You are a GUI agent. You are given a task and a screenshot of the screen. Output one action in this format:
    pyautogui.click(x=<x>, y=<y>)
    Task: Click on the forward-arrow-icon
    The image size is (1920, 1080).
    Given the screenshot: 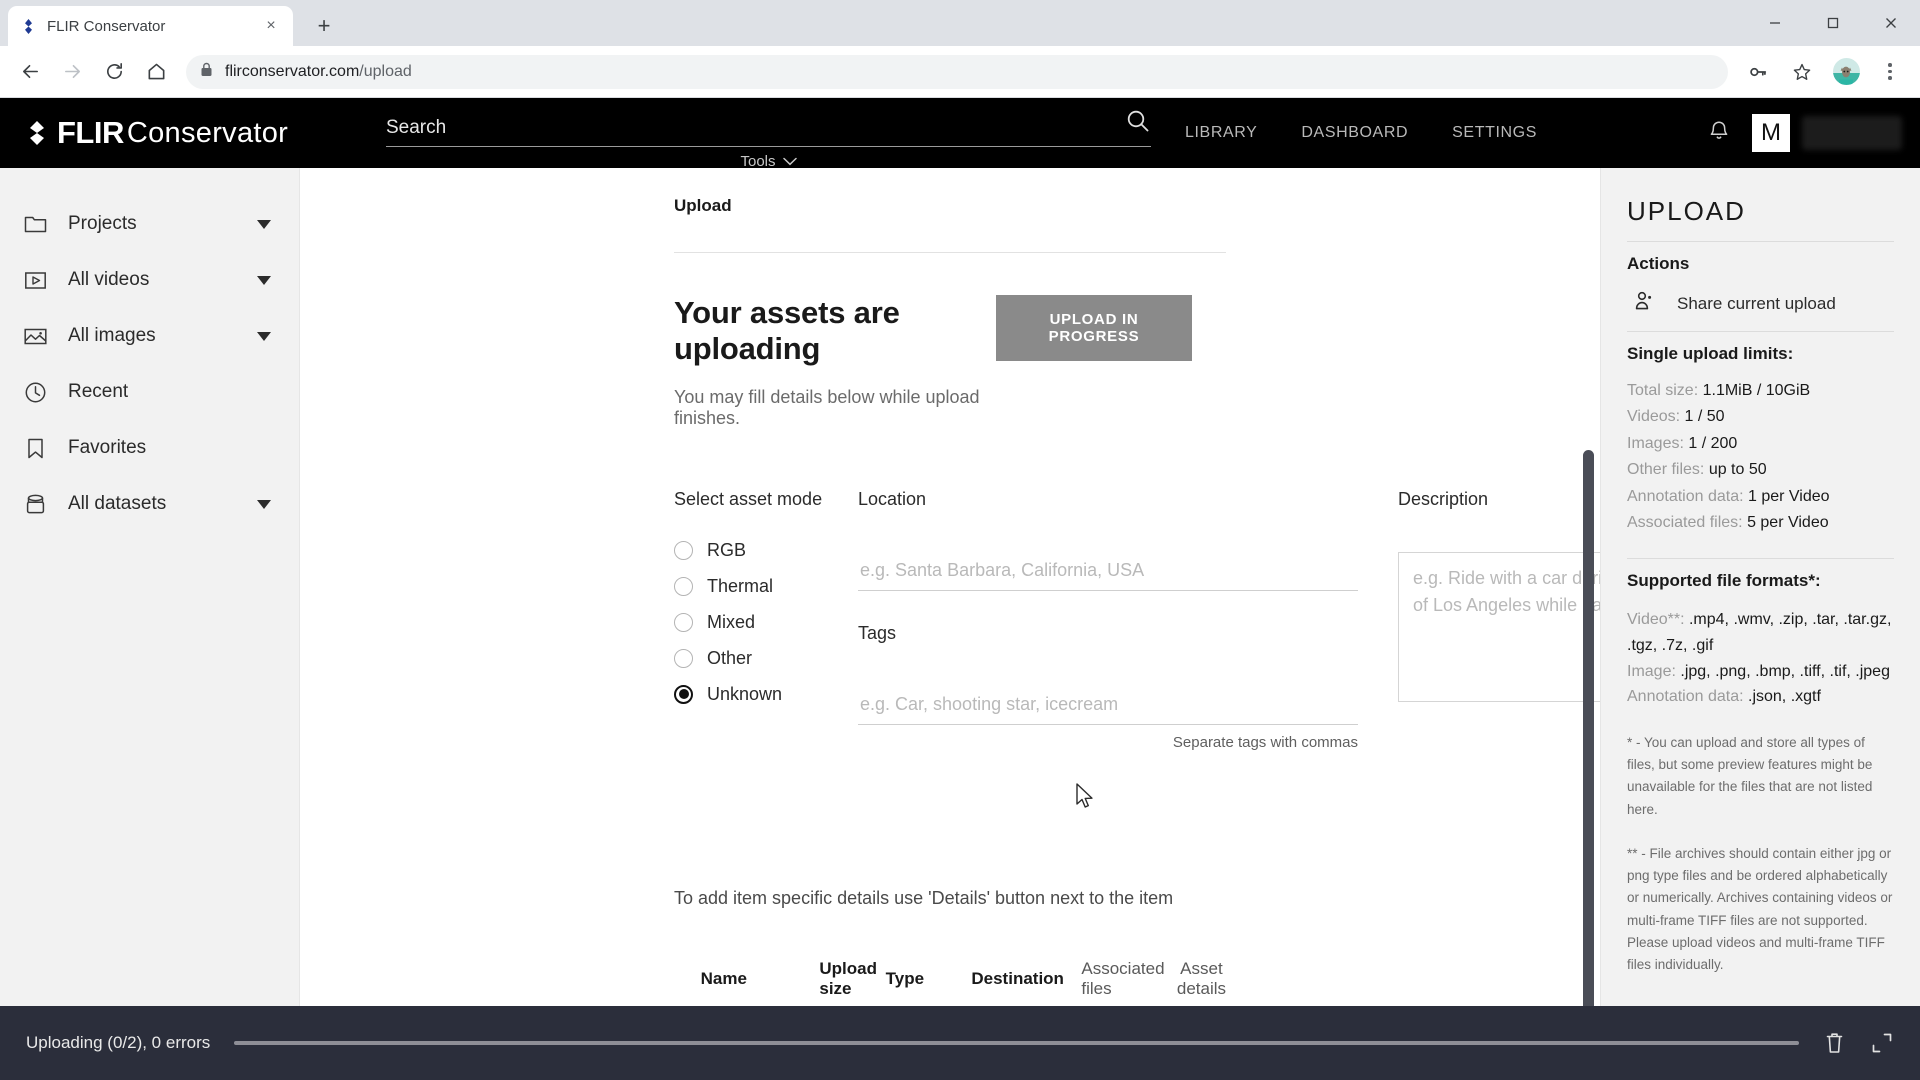 What is the action you would take?
    pyautogui.click(x=72, y=72)
    